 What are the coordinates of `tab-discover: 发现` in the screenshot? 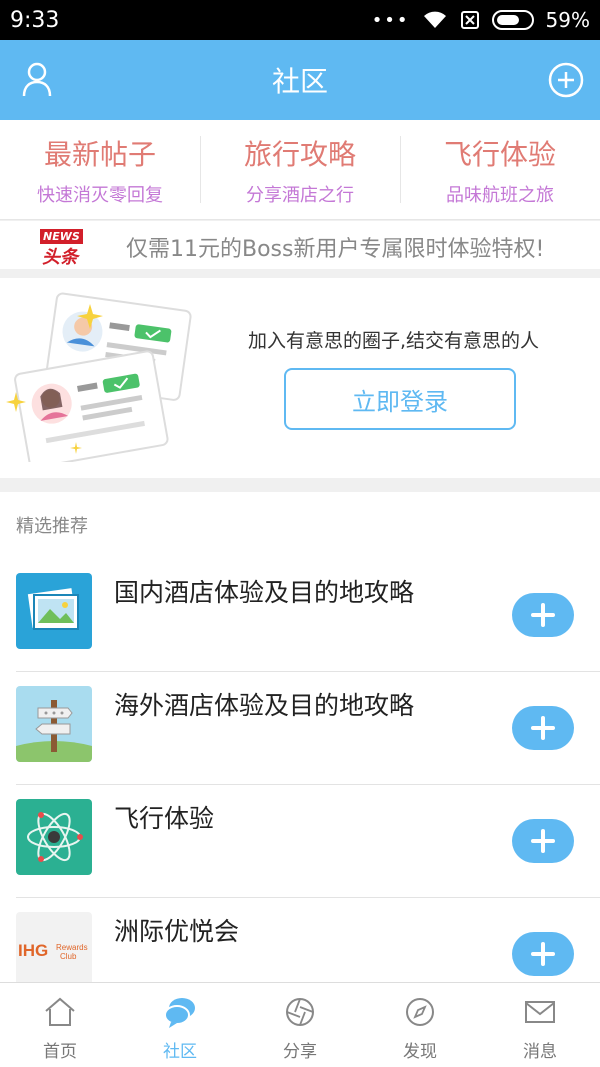 It's located at (420, 1025).